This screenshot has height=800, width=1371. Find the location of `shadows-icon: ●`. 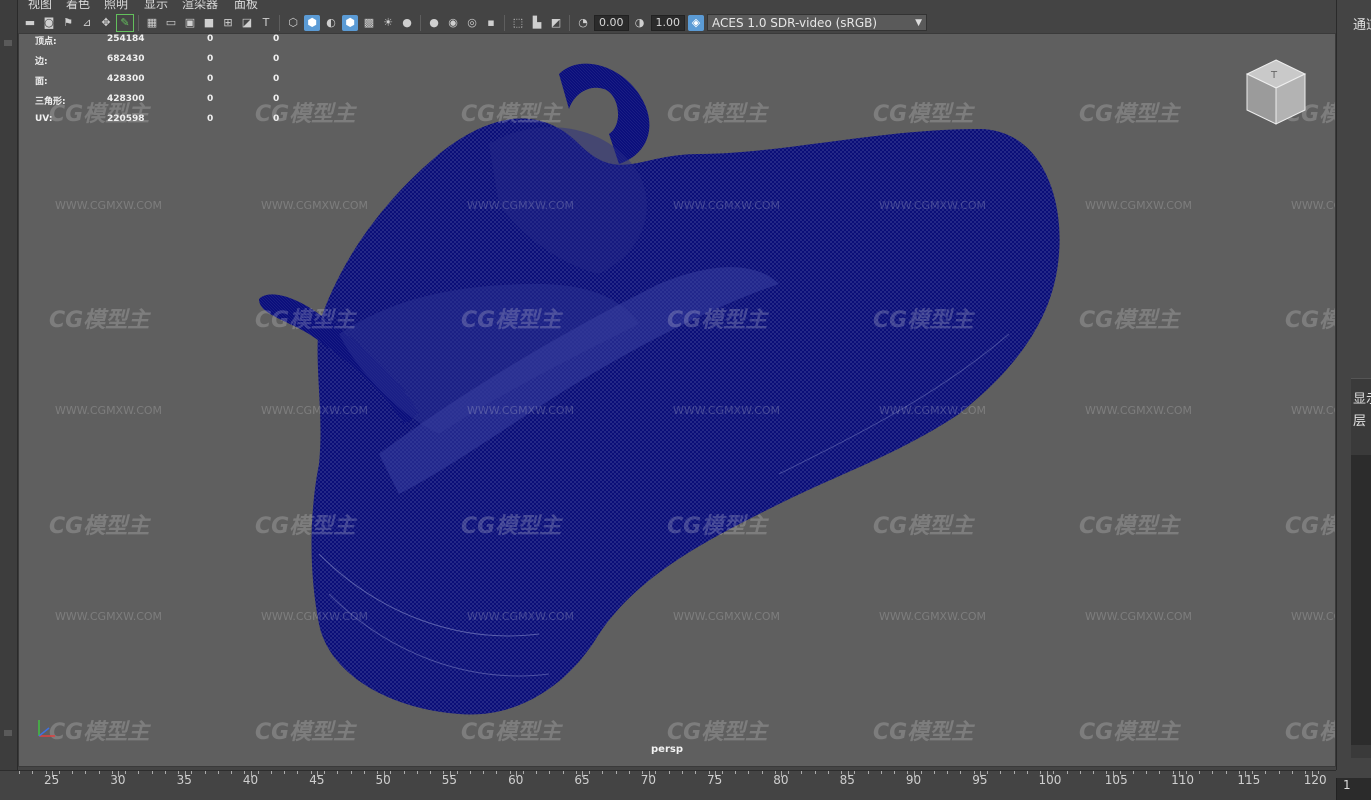

shadows-icon: ● is located at coordinates (407, 23).